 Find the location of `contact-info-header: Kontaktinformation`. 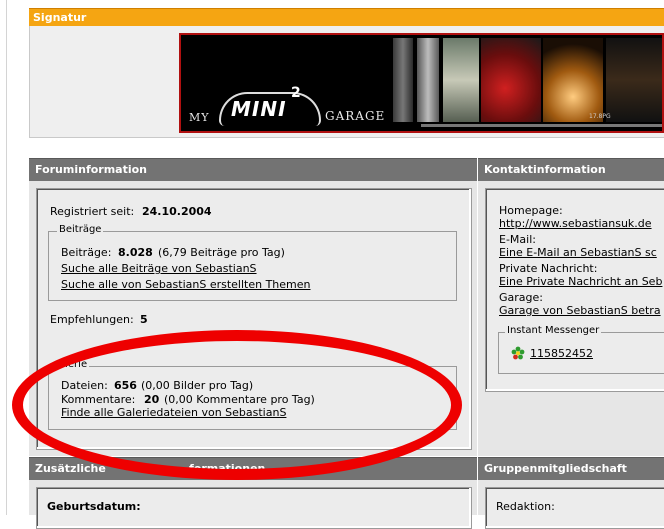

contact-info-header: Kontaktinformation is located at coordinates (571, 169).